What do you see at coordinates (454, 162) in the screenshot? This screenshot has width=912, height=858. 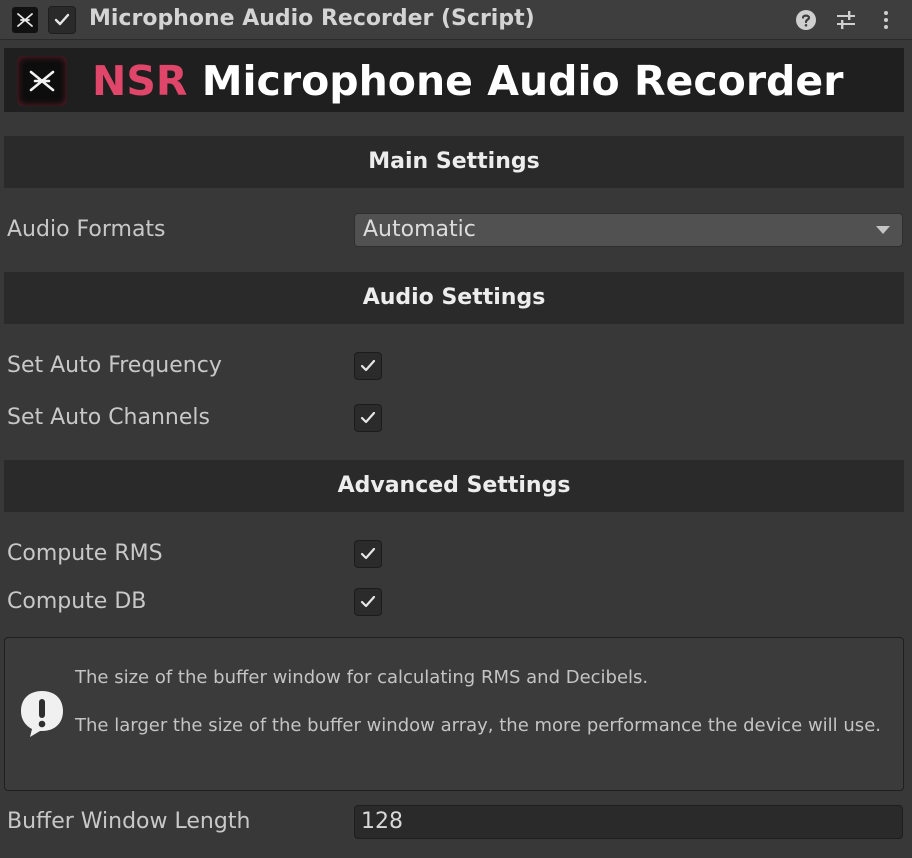 I see `section-main-settings: Main Settings` at bounding box center [454, 162].